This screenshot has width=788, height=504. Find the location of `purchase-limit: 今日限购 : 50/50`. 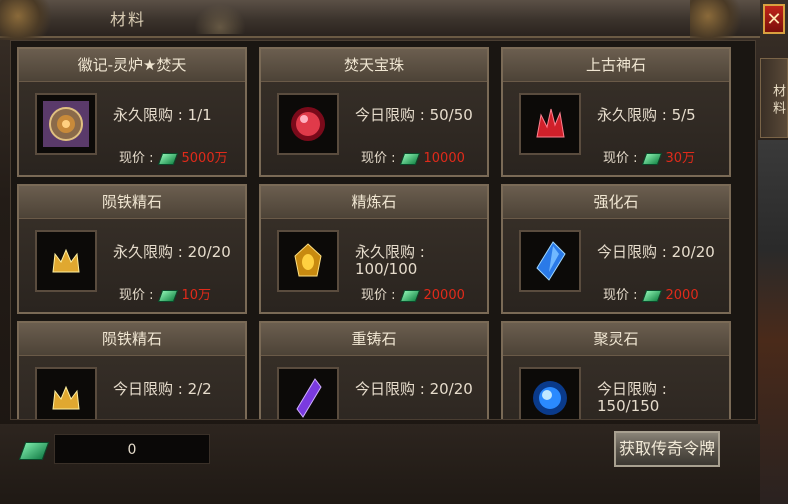

purchase-limit: 今日限购 : 50/50 is located at coordinates (414, 115).